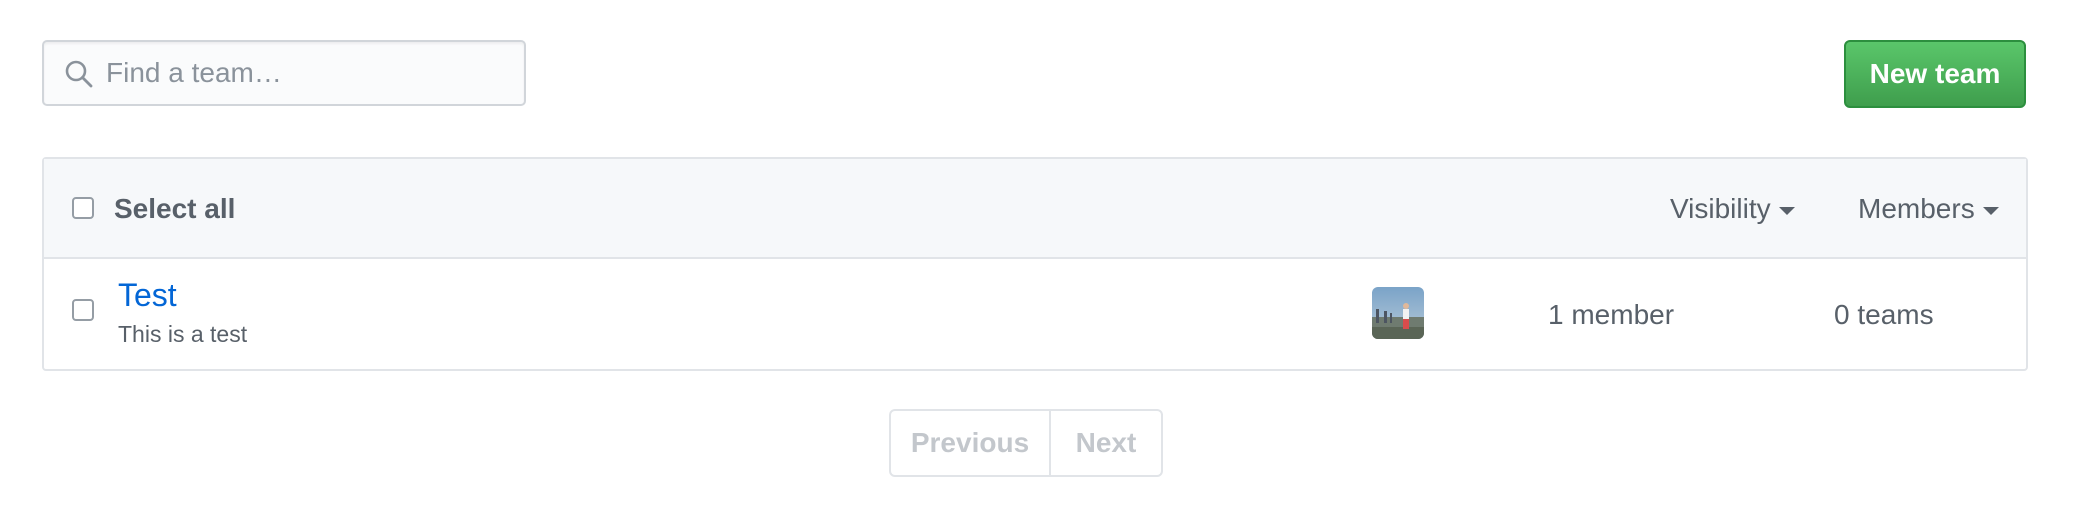 The width and height of the screenshot is (2084, 512). I want to click on previous-page-button: Previous, so click(970, 443).